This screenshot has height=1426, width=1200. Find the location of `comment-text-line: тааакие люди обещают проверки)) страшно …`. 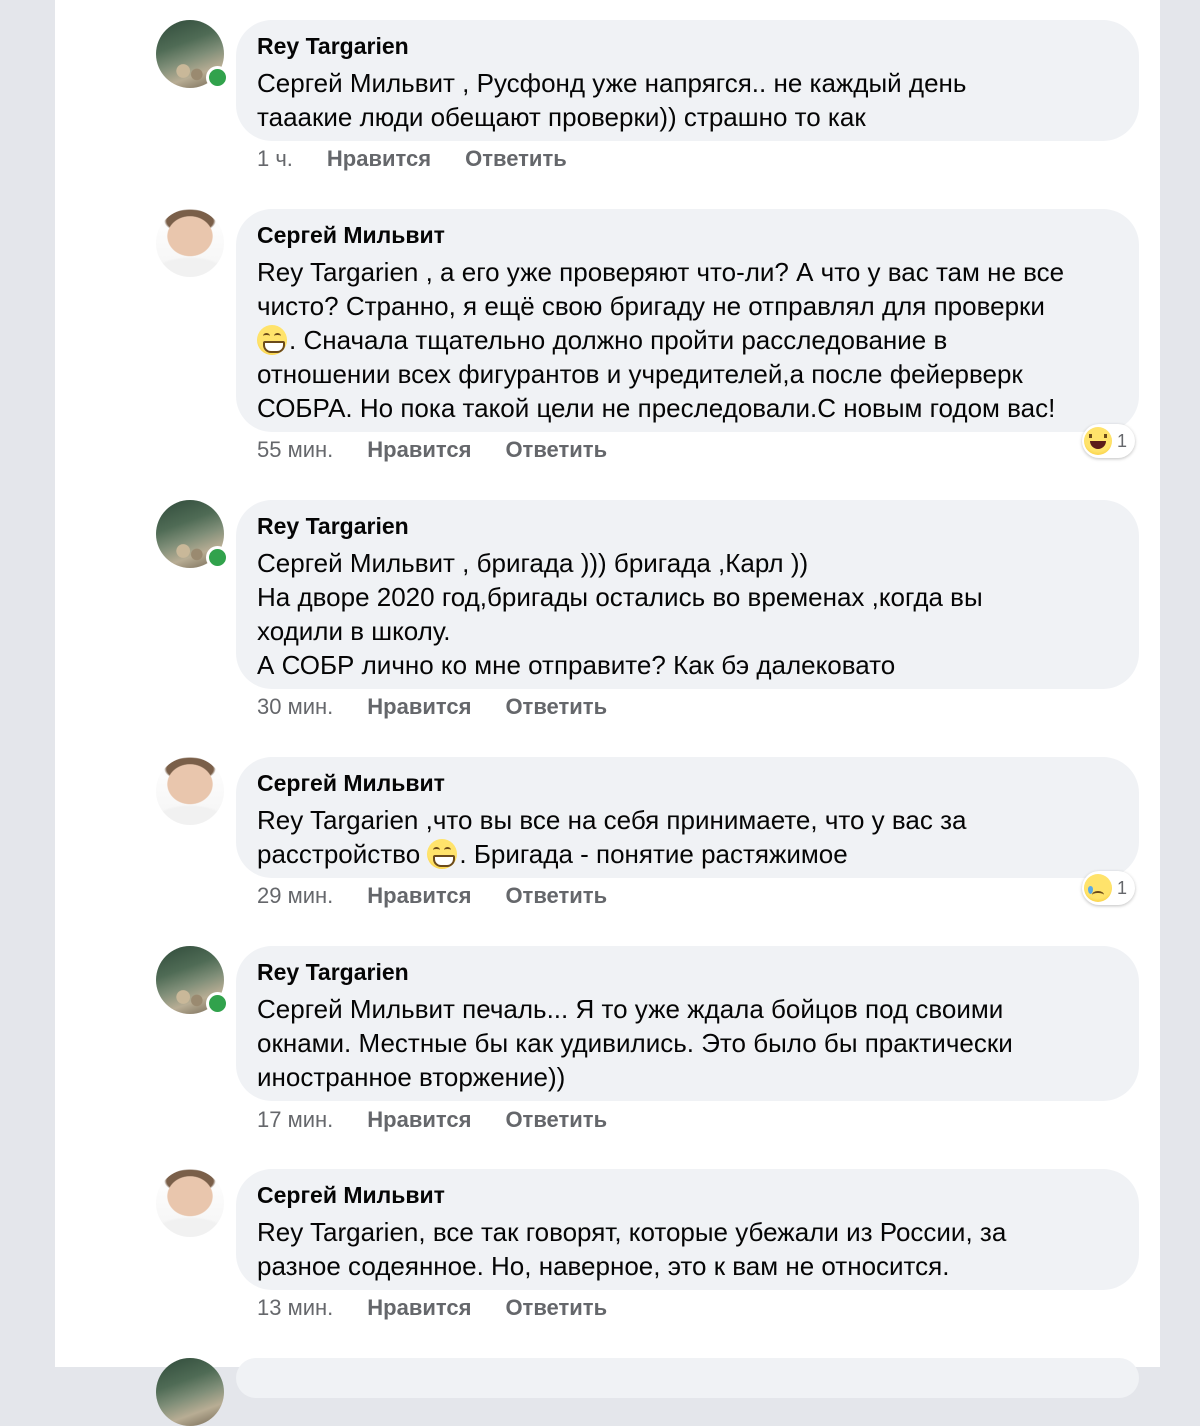

comment-text-line: тааакие люди обещают проверки)) страшно … is located at coordinates (561, 117).